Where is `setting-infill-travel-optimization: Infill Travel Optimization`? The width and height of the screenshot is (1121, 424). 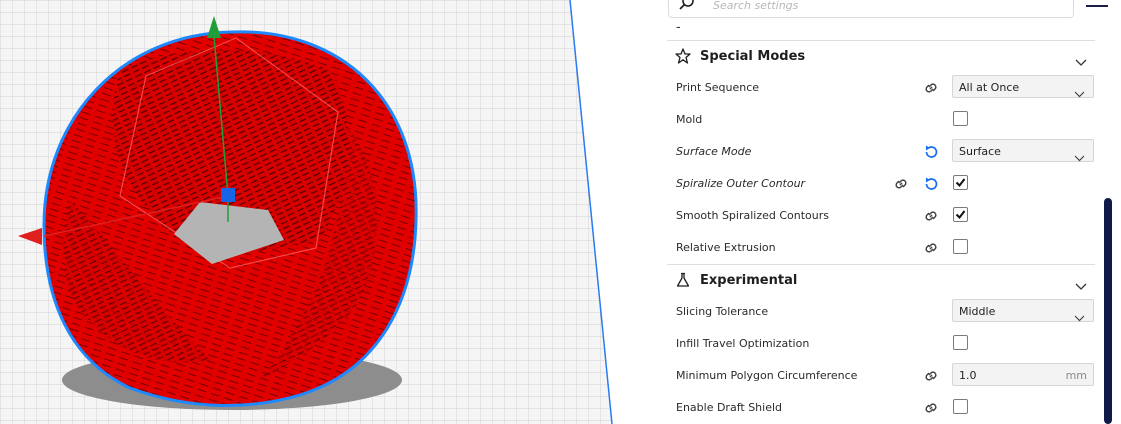
setting-infill-travel-optimization: Infill Travel Optimization is located at coordinates (886, 344).